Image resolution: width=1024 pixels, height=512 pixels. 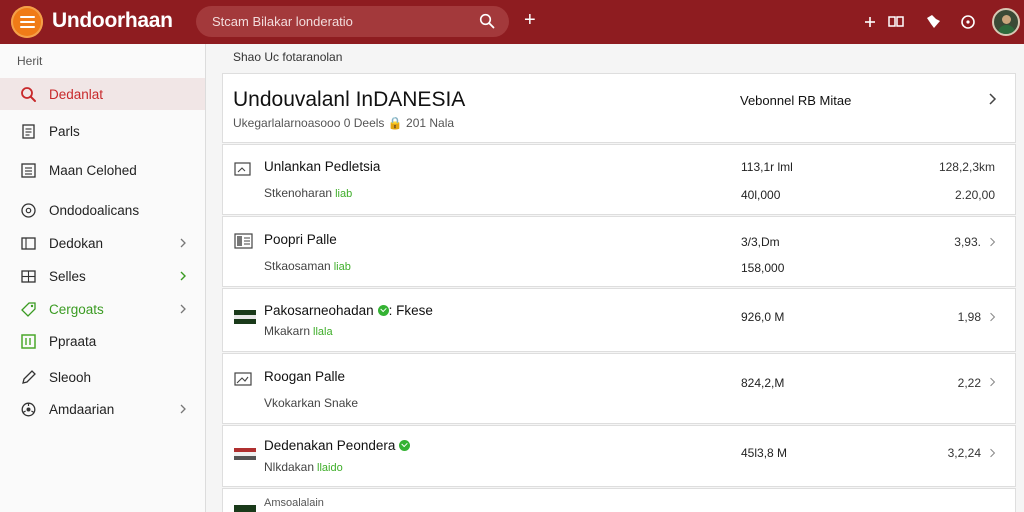 What do you see at coordinates (28, 276) in the screenshot?
I see `grid-icon` at bounding box center [28, 276].